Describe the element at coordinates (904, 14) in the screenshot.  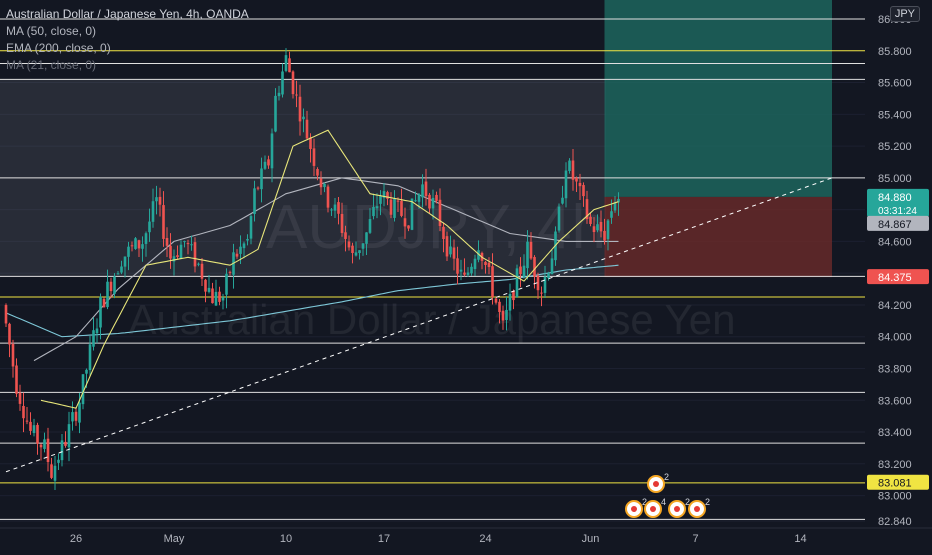
I see `currency-button: JPY` at that location.